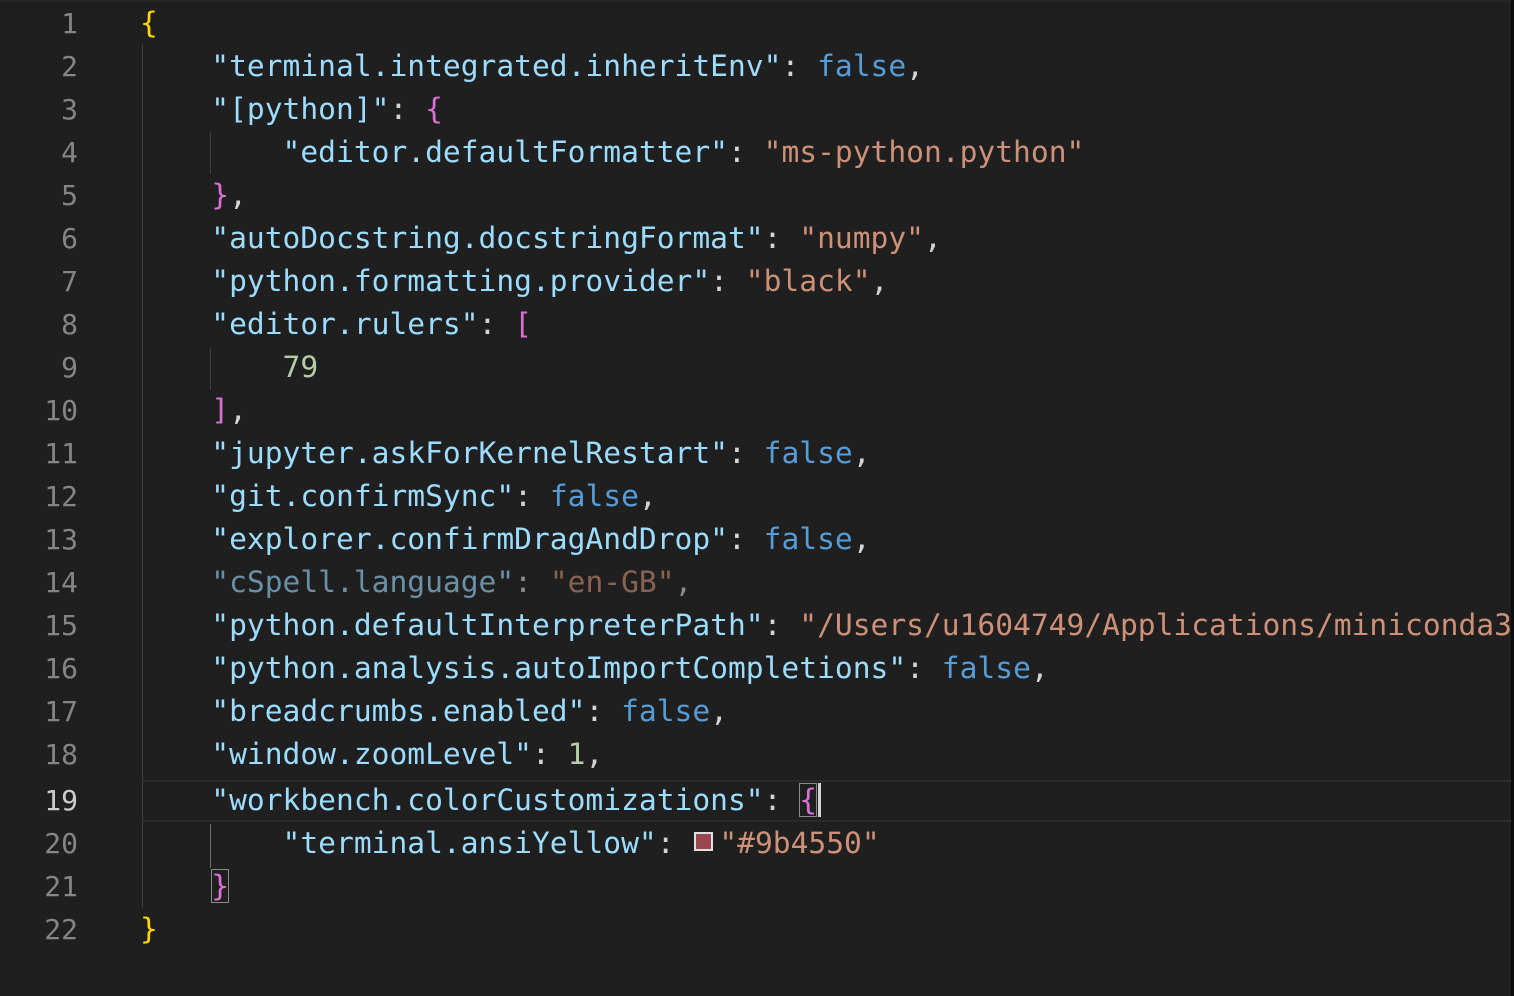 This screenshot has width=1514, height=996. I want to click on color-swatch-icon, so click(704, 841).